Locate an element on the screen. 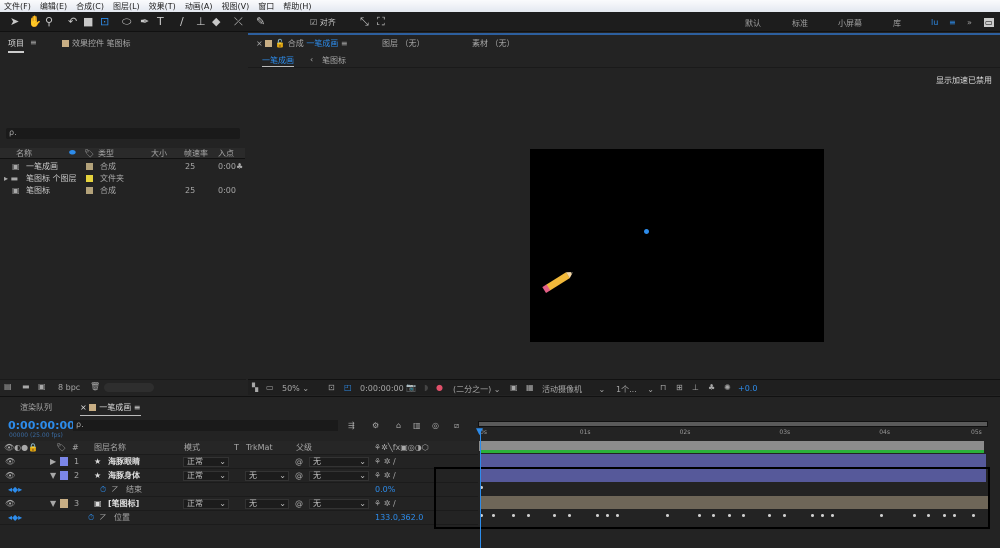 This screenshot has width=1000, height=548. exposure-reset-icon: ✺ is located at coordinates (727, 387).